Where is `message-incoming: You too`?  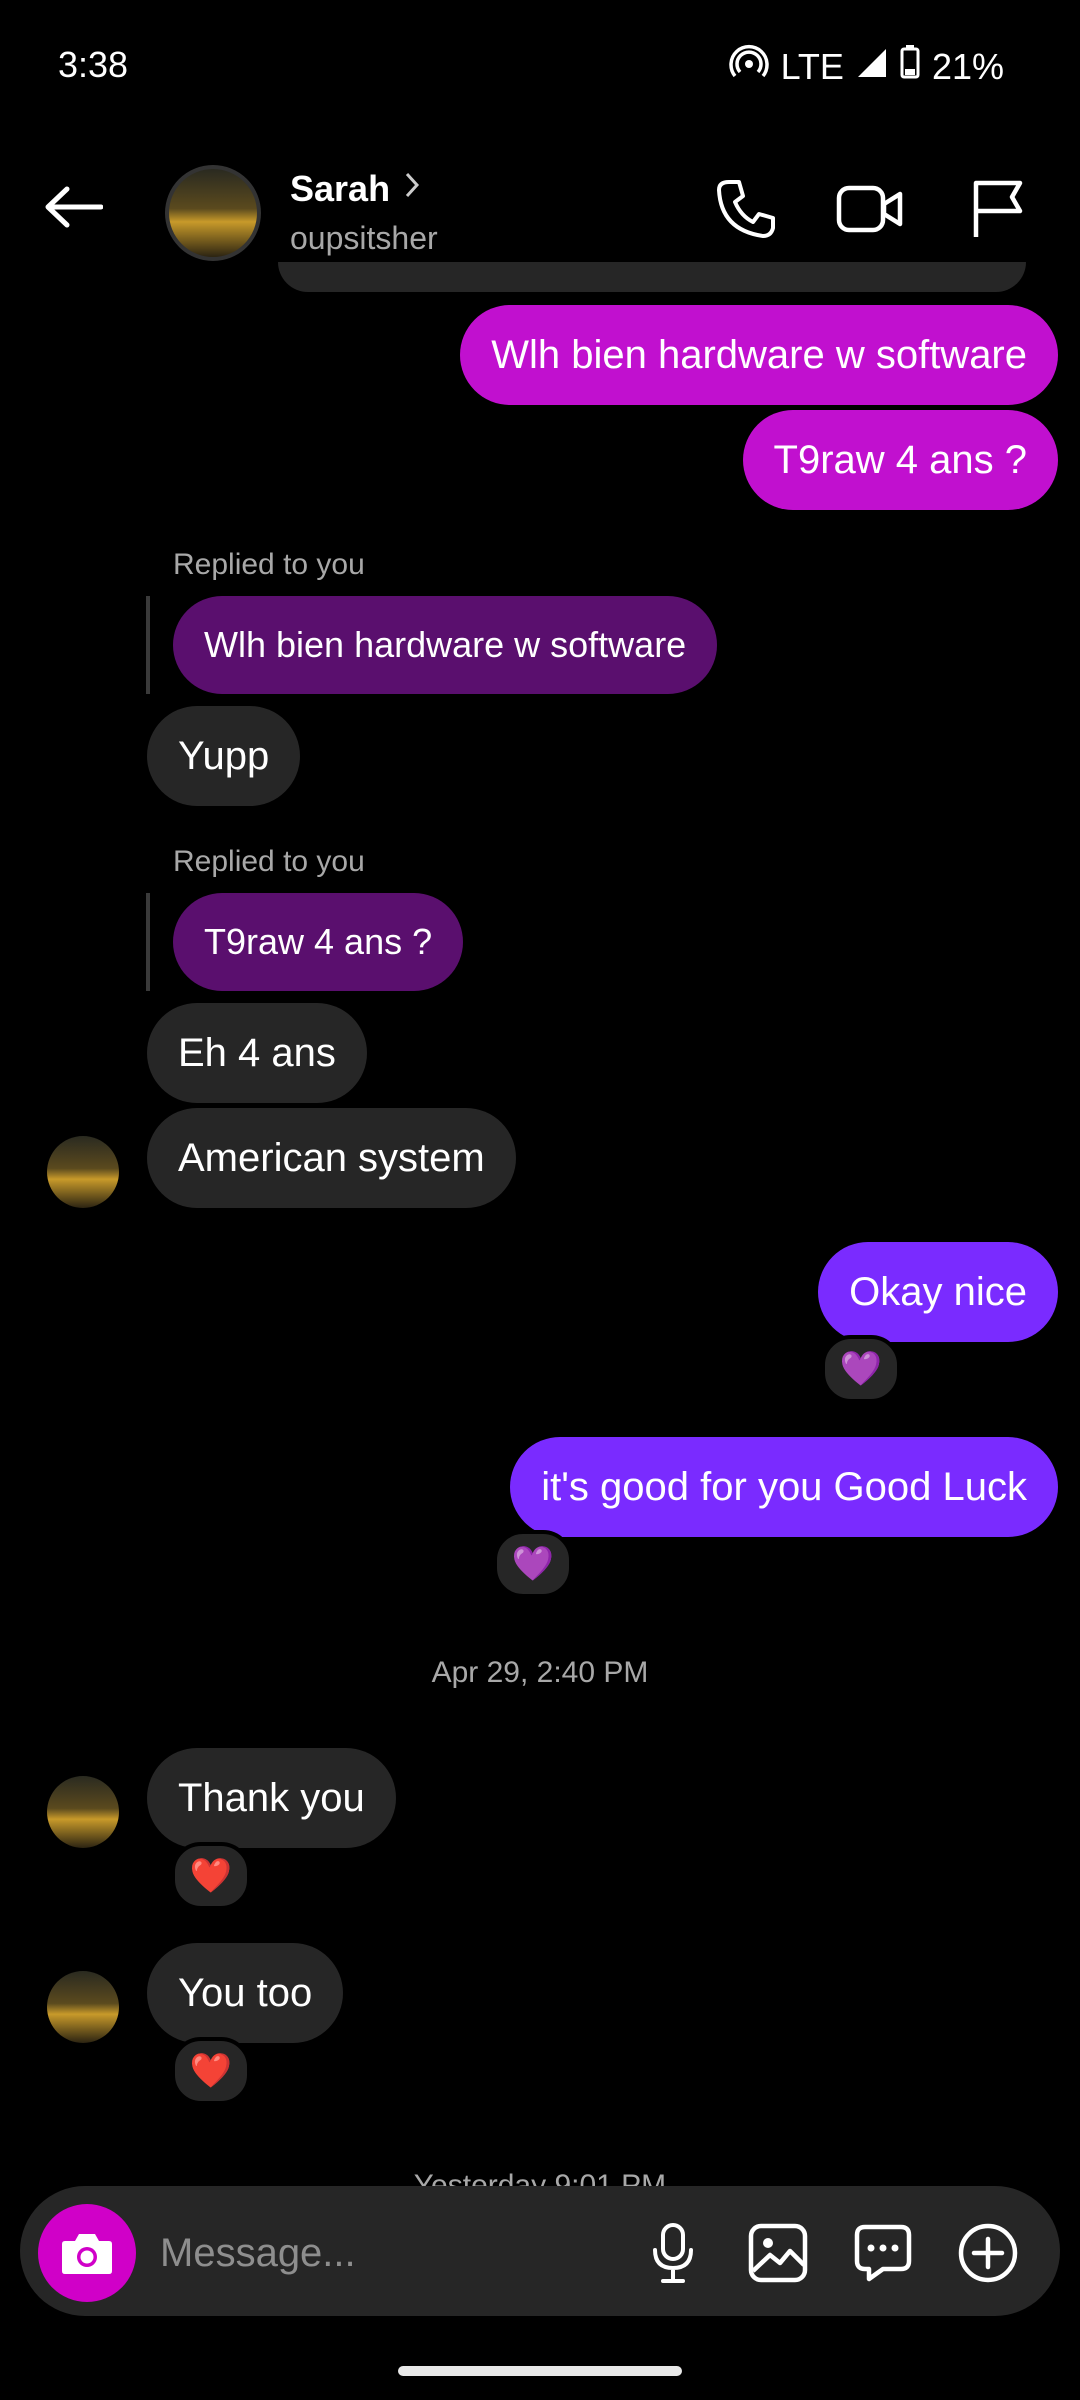
message-incoming: You too is located at coordinates (245, 1993).